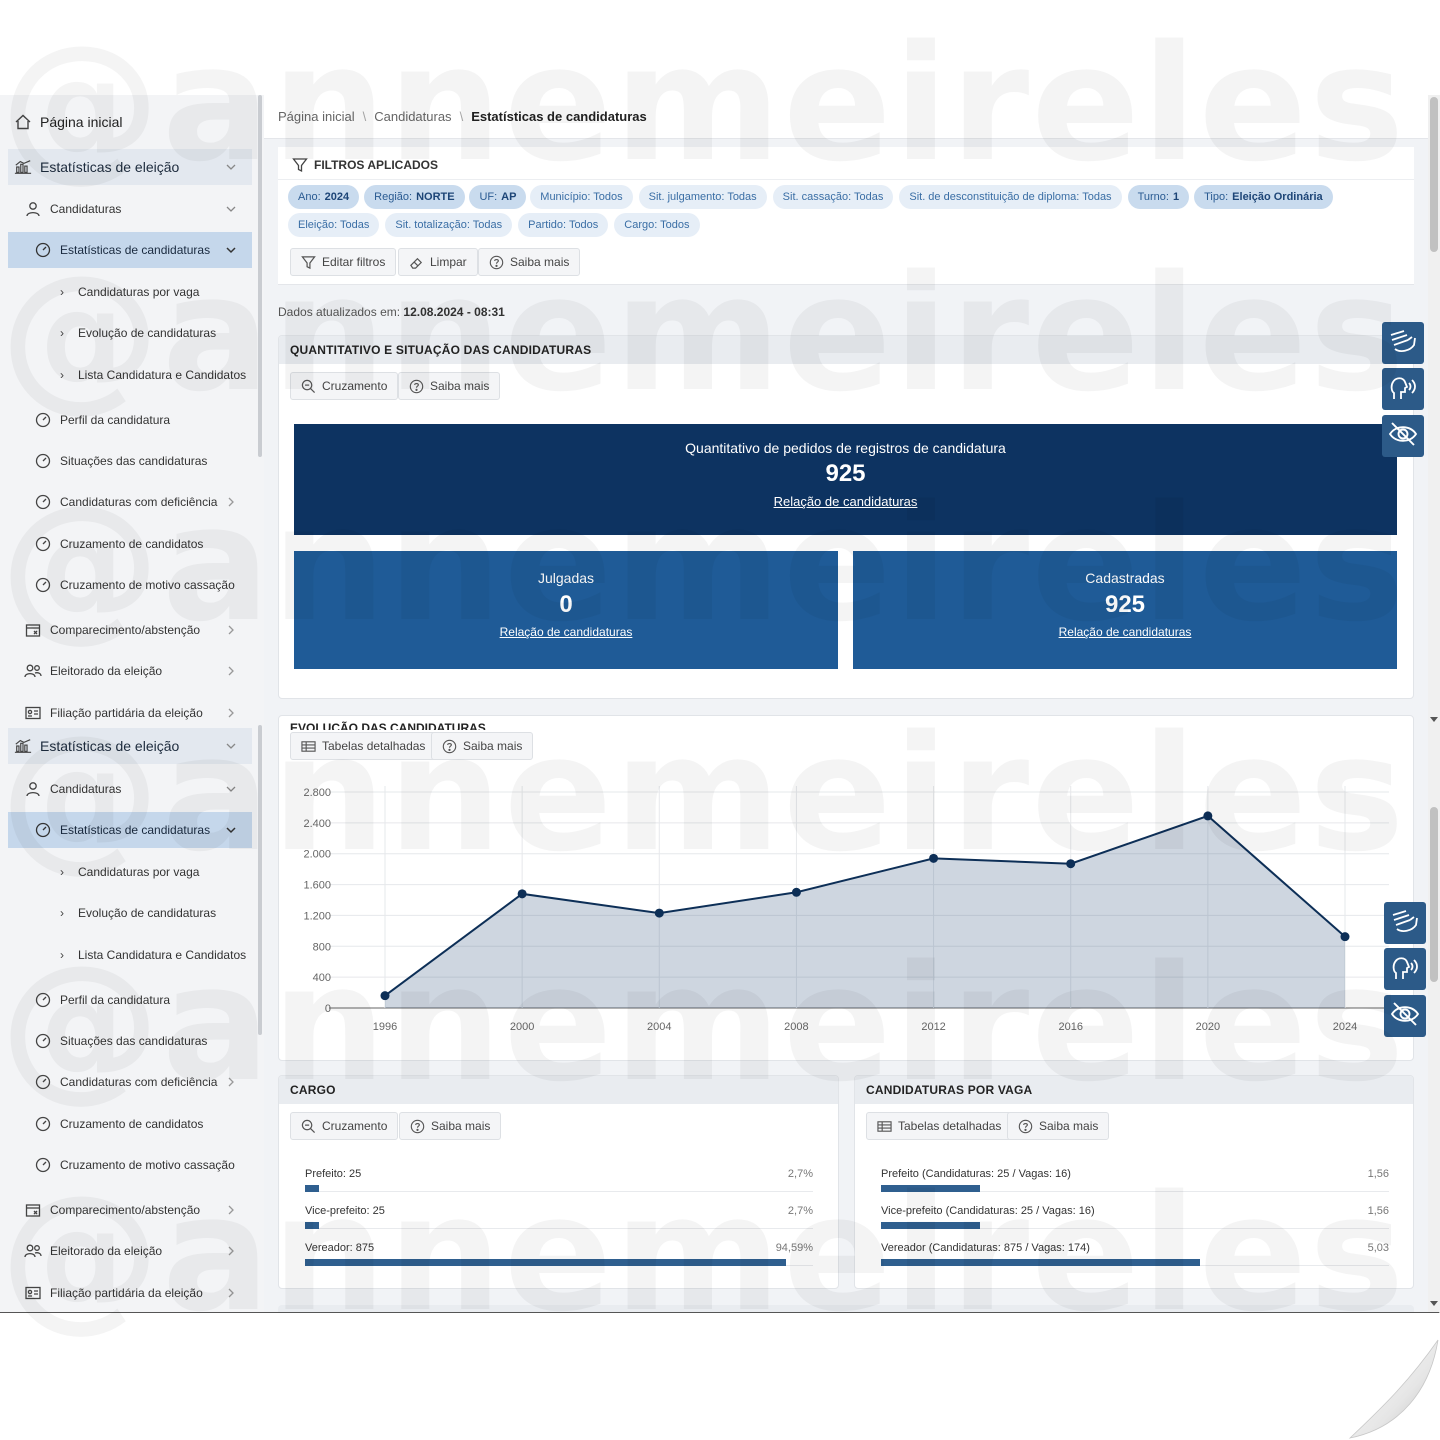 This screenshot has width=1440, height=1440. I want to click on filter-chip: Cargo: Todos, so click(657, 225).